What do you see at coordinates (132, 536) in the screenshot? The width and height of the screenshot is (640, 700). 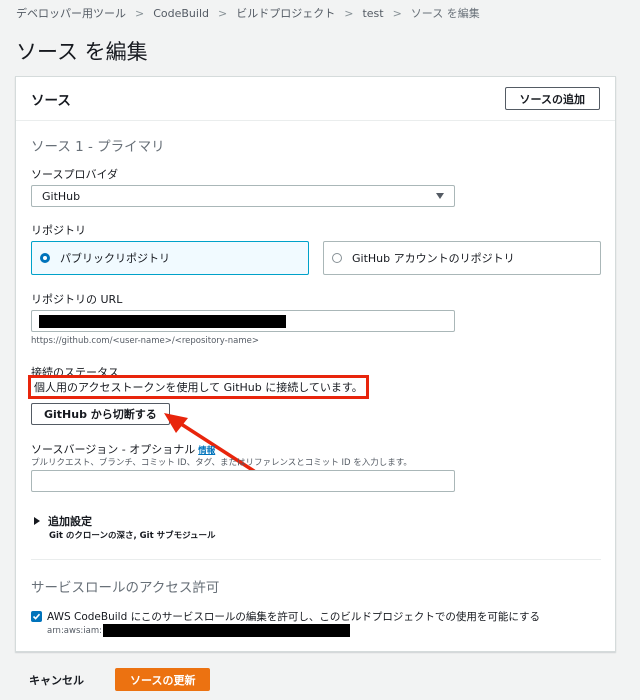 I see `additional-settings-subtitle: Git のクローンの深さ, Git サブモジュール` at bounding box center [132, 536].